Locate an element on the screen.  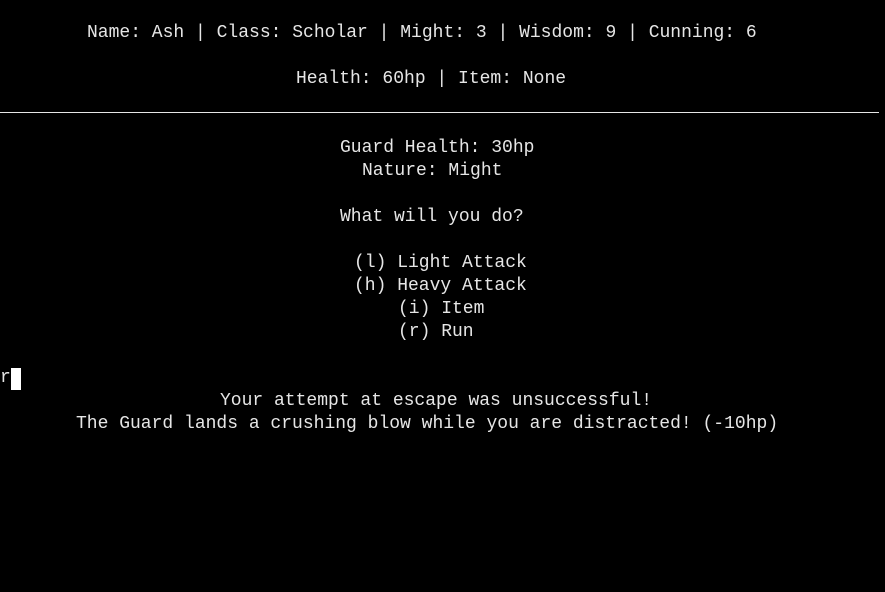
typed-input: r is located at coordinates (5, 378).